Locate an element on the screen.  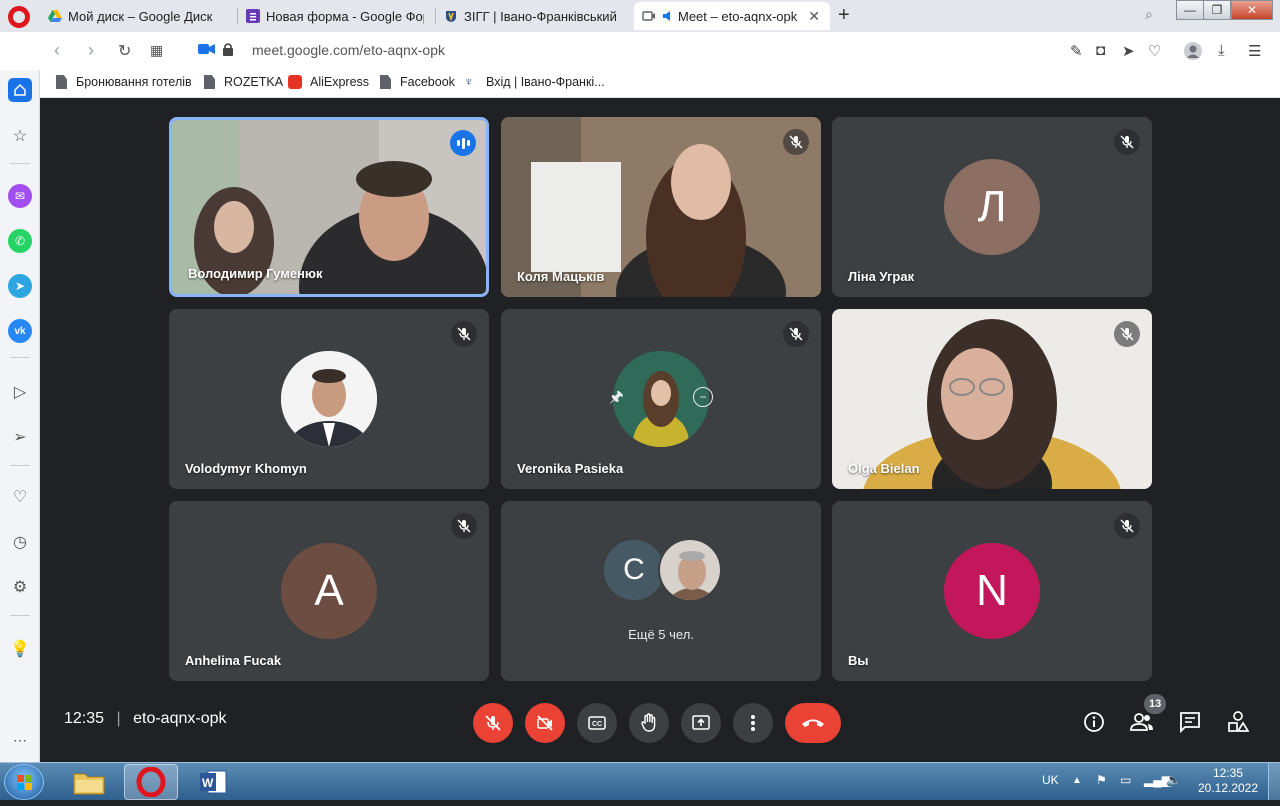
volume-icon: 🔈 is located at coordinates (1173, 780).